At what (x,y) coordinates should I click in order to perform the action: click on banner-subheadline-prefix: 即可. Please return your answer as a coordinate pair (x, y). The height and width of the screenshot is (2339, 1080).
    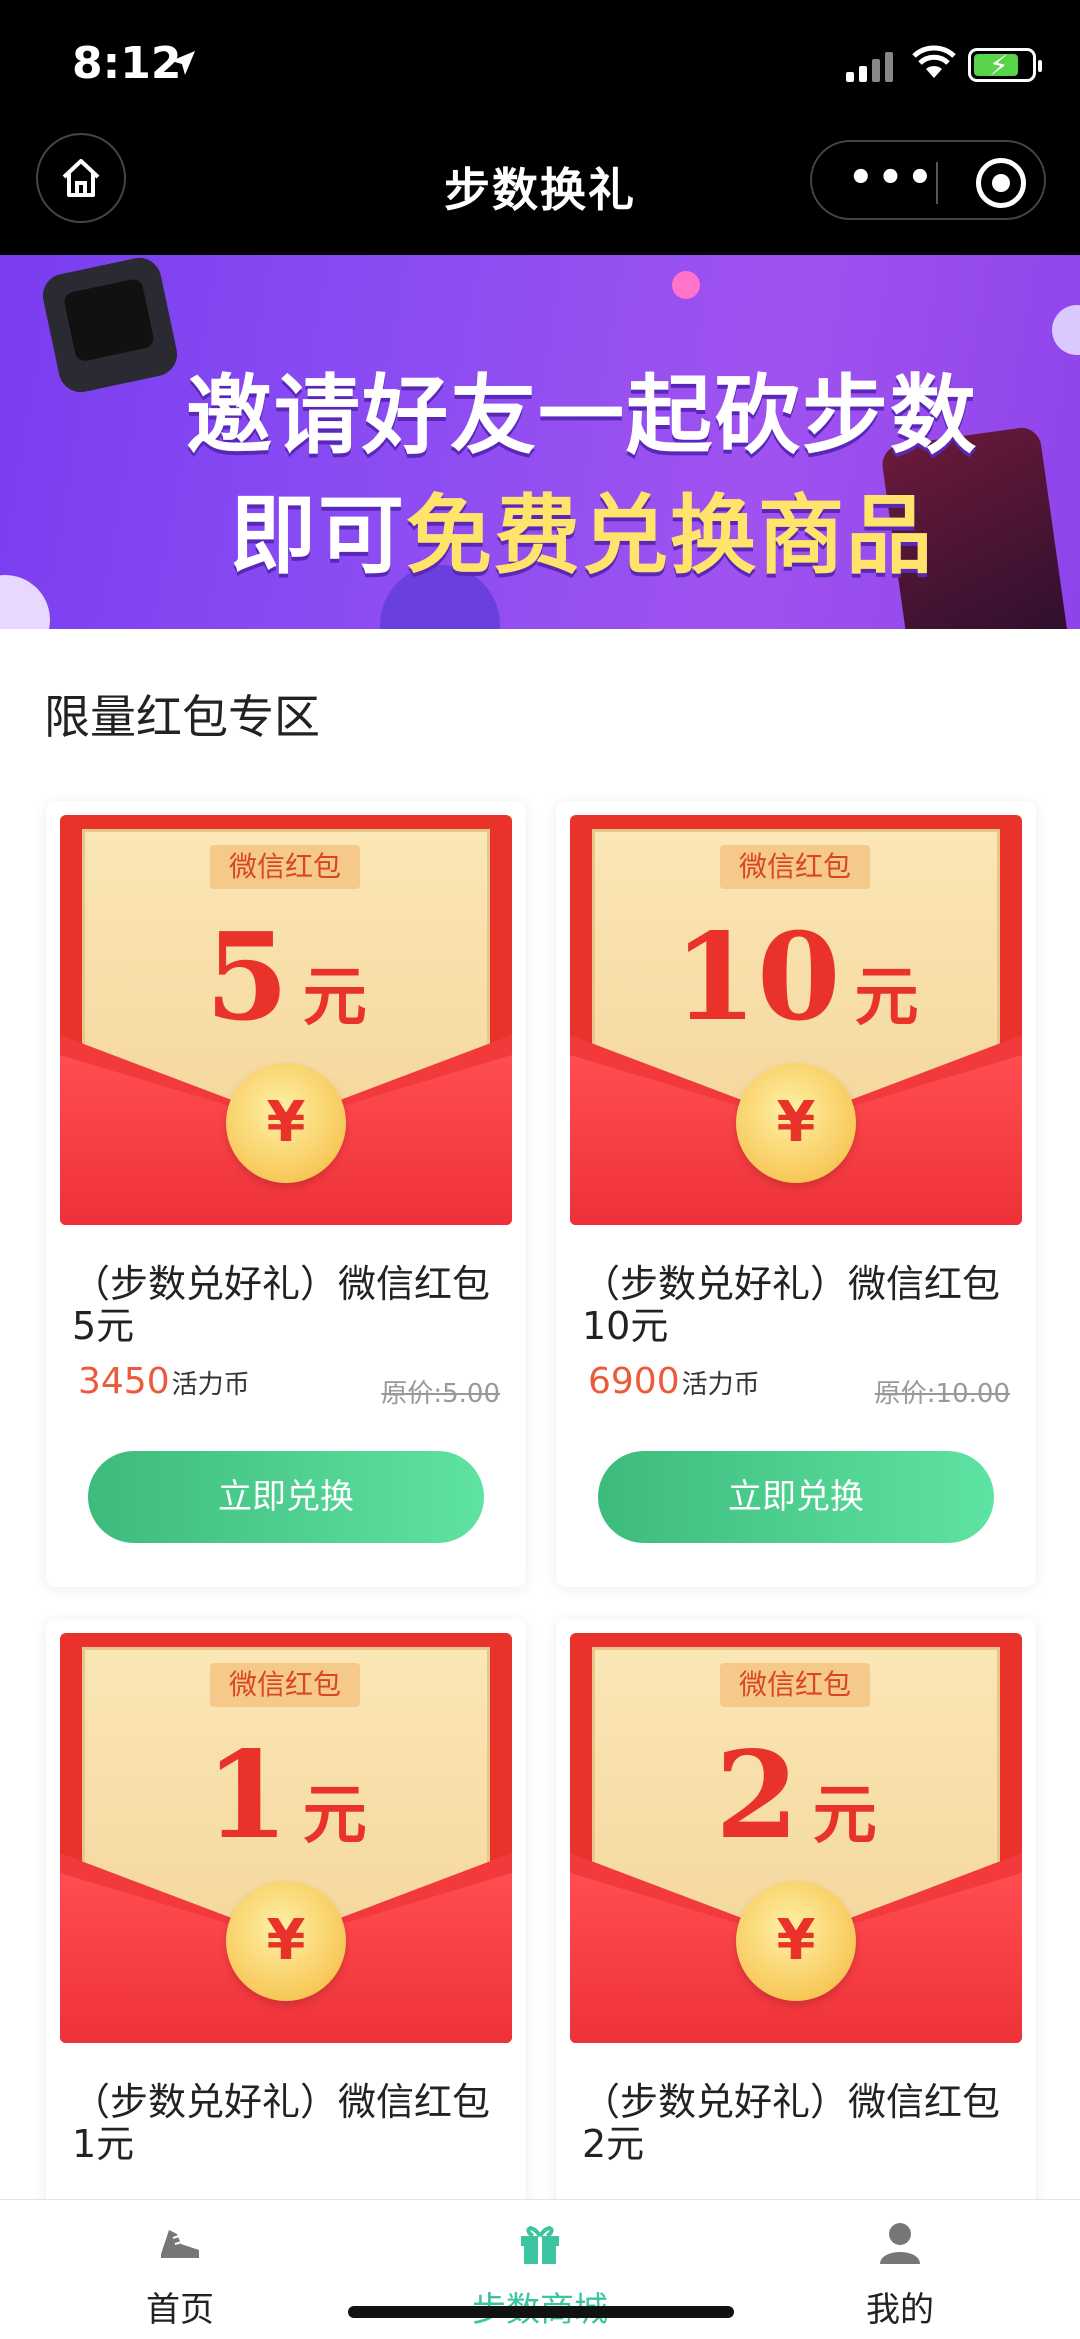
    Looking at the image, I should click on (318, 536).